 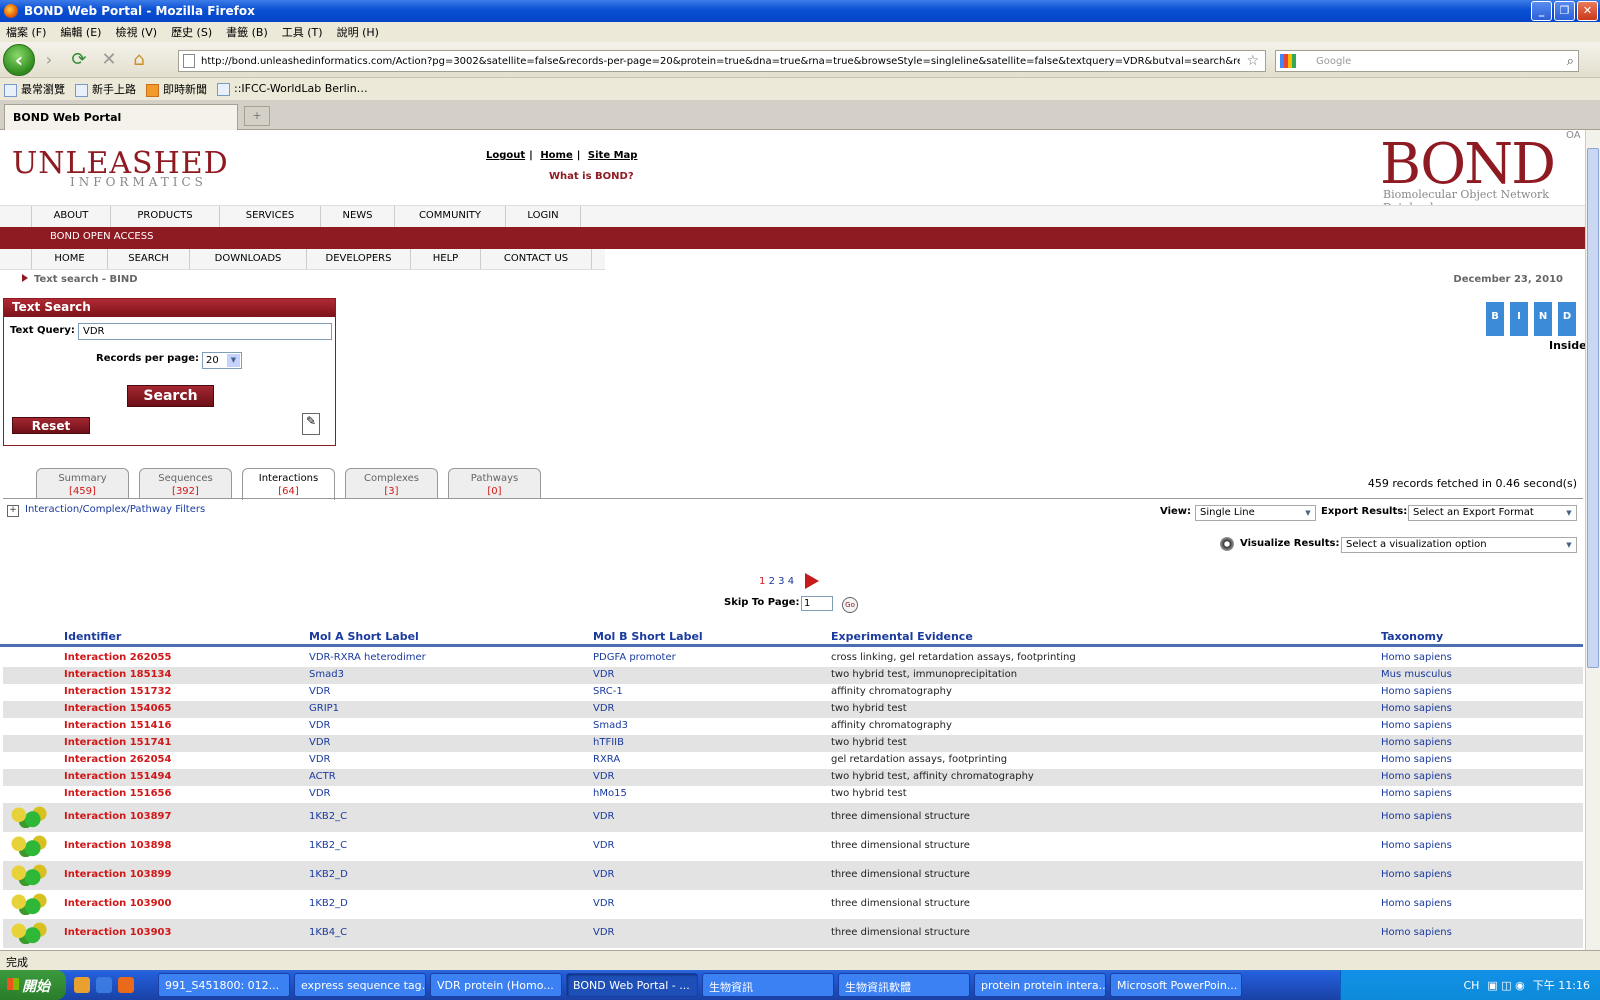 I want to click on interaction-id-link: Interaction 185134, so click(x=117, y=674).